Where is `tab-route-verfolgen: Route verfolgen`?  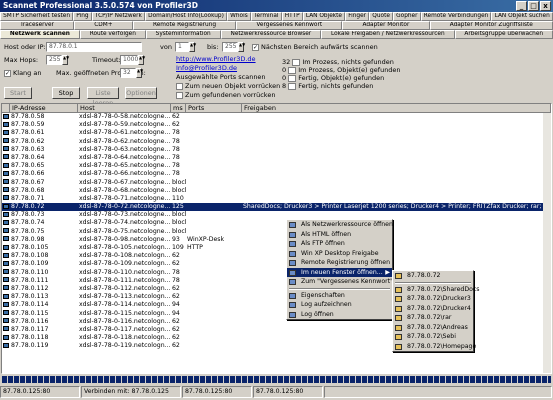 tab-route-verfolgen: Route verfolgen is located at coordinates (112, 34).